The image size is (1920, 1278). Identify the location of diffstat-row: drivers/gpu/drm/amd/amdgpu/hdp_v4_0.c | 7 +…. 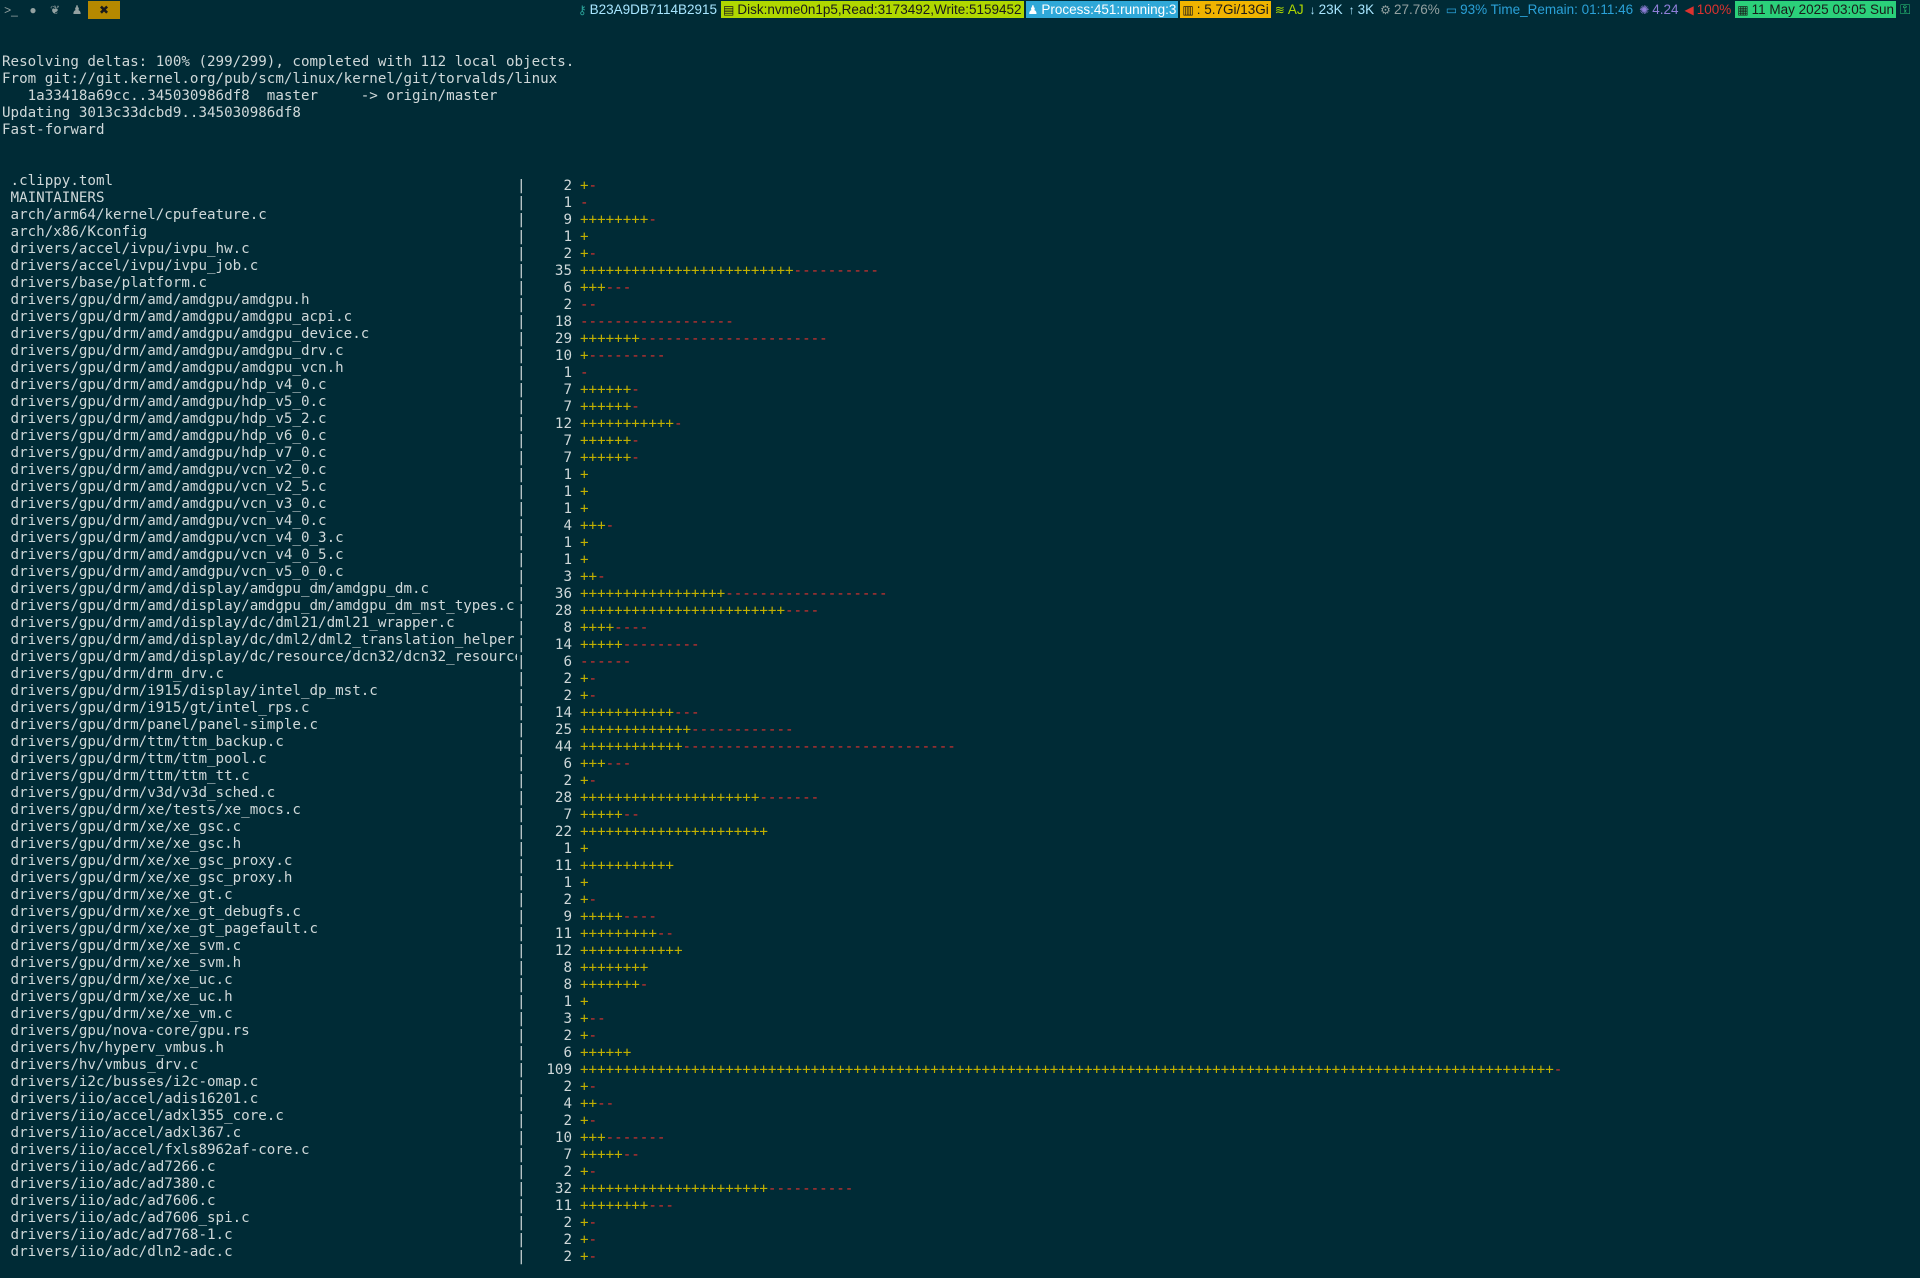
(782, 387).